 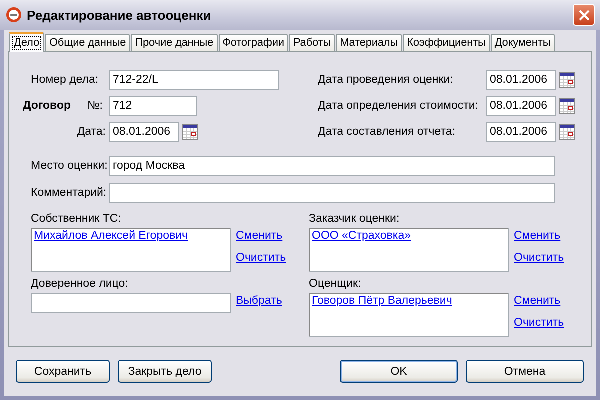 What do you see at coordinates (525, 371) in the screenshot?
I see `dialog-button: Отмена` at bounding box center [525, 371].